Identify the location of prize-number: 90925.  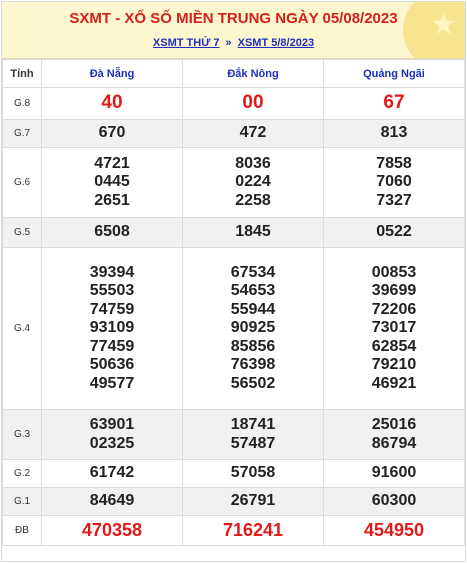
(253, 328).